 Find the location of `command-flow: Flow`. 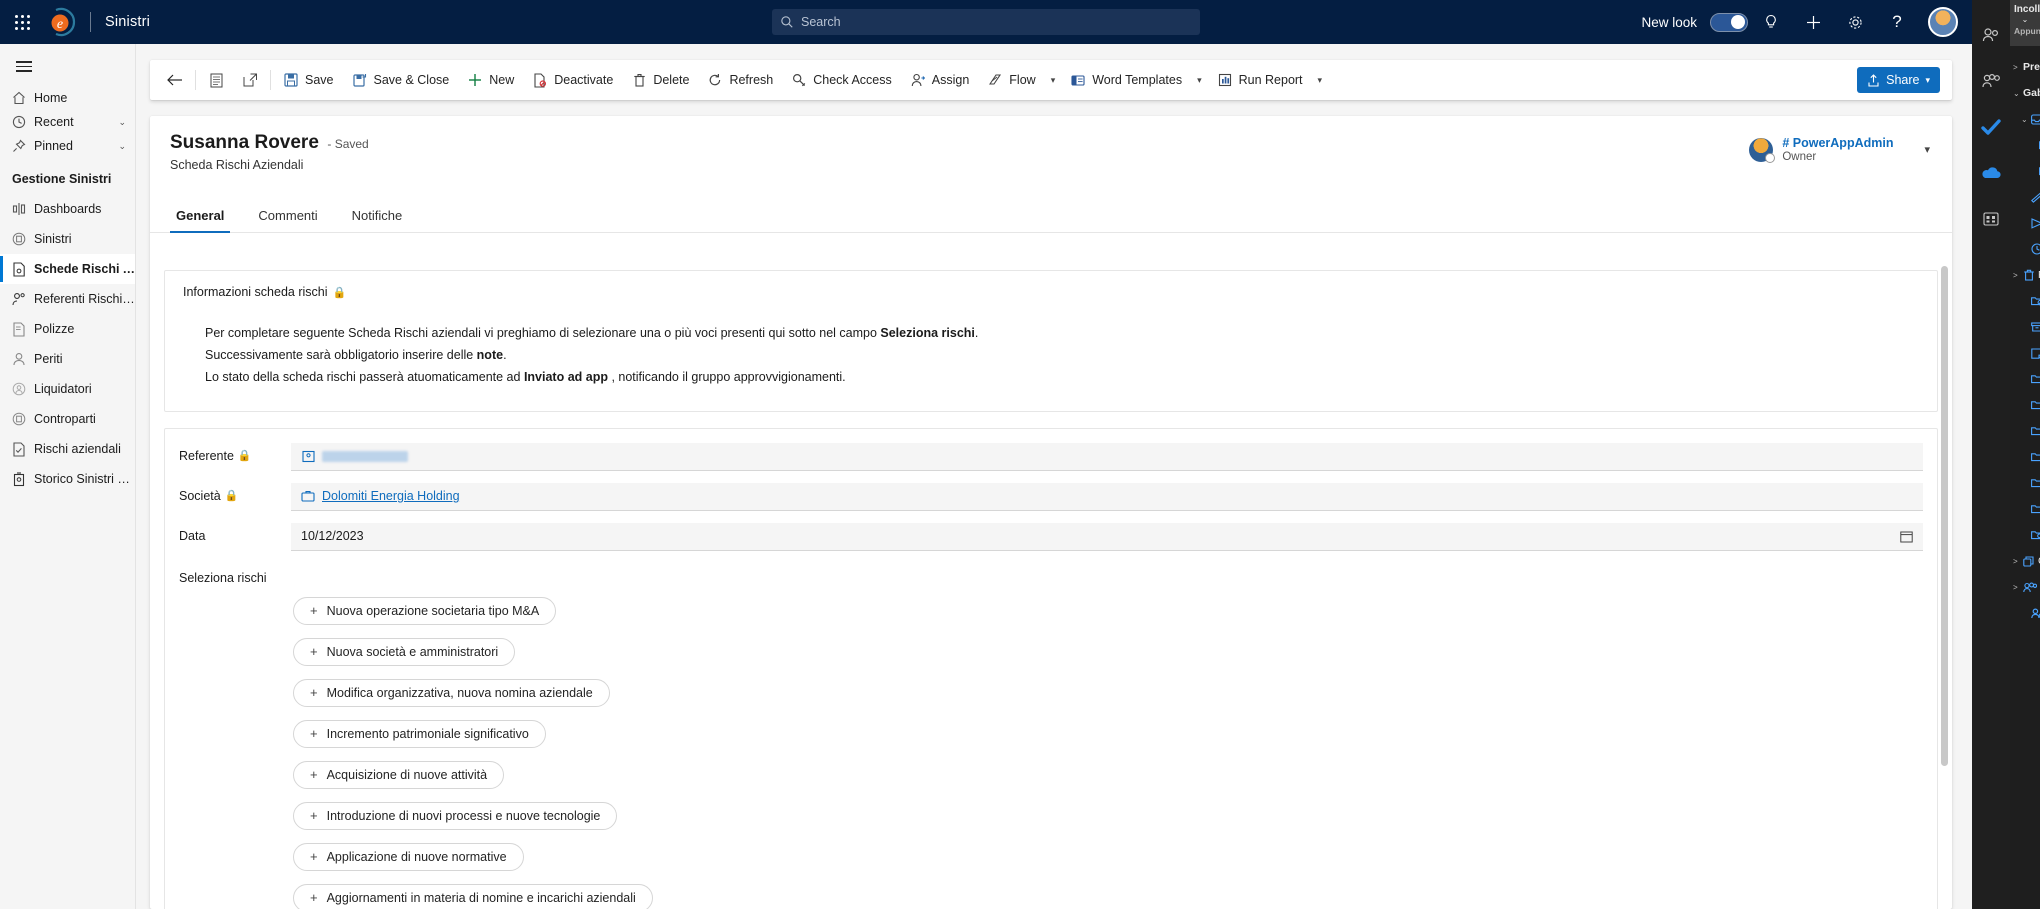

command-flow: Flow is located at coordinates (1011, 80).